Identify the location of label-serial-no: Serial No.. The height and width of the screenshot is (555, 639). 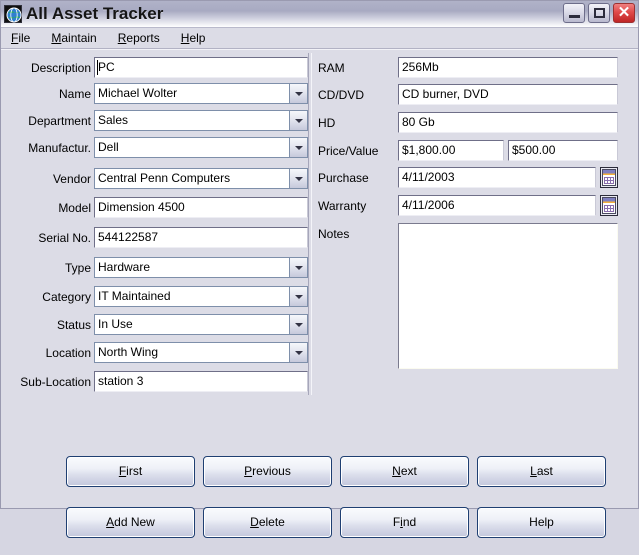
(64, 238).